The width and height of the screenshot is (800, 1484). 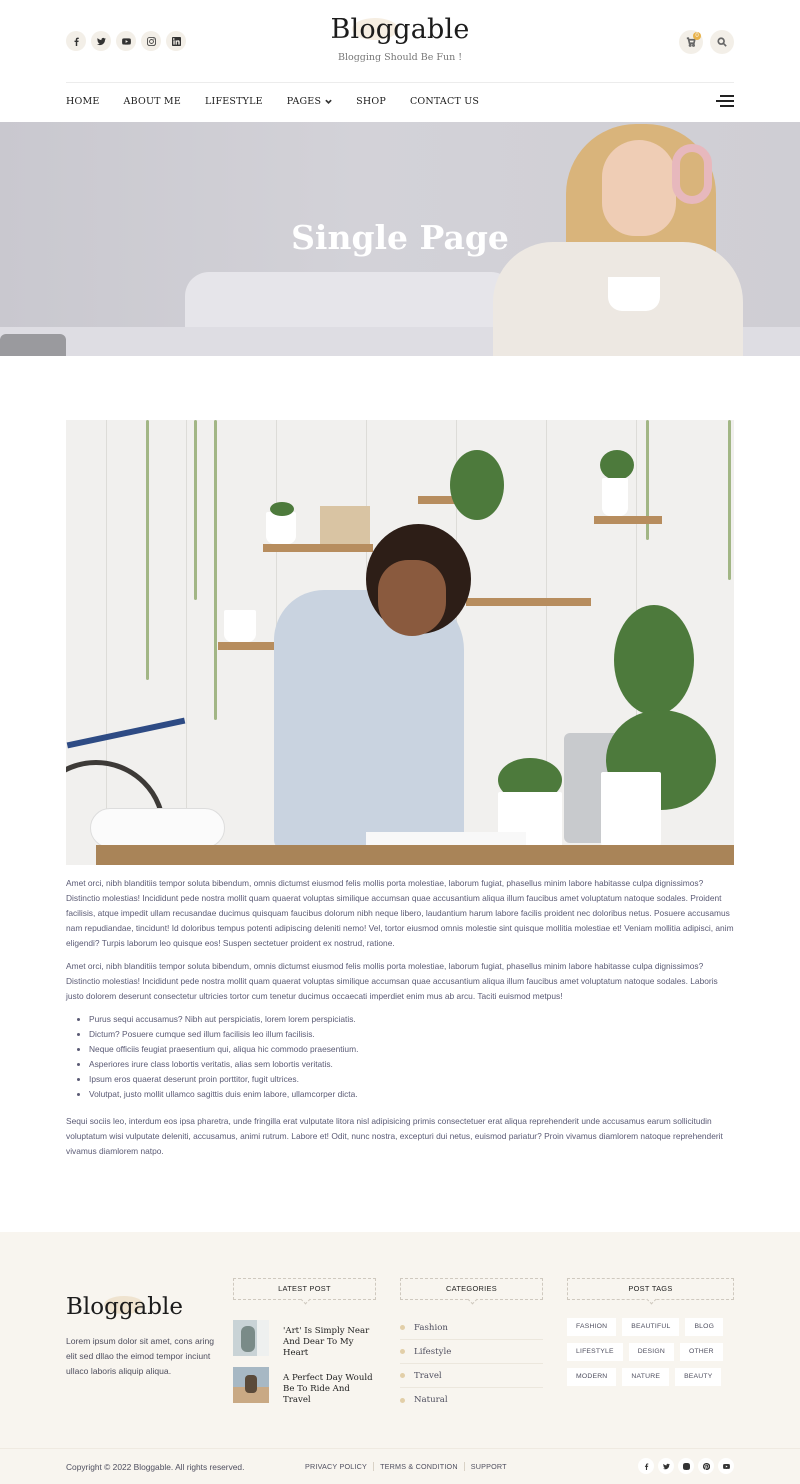 I want to click on hero-photo-cup, so click(x=634, y=294).